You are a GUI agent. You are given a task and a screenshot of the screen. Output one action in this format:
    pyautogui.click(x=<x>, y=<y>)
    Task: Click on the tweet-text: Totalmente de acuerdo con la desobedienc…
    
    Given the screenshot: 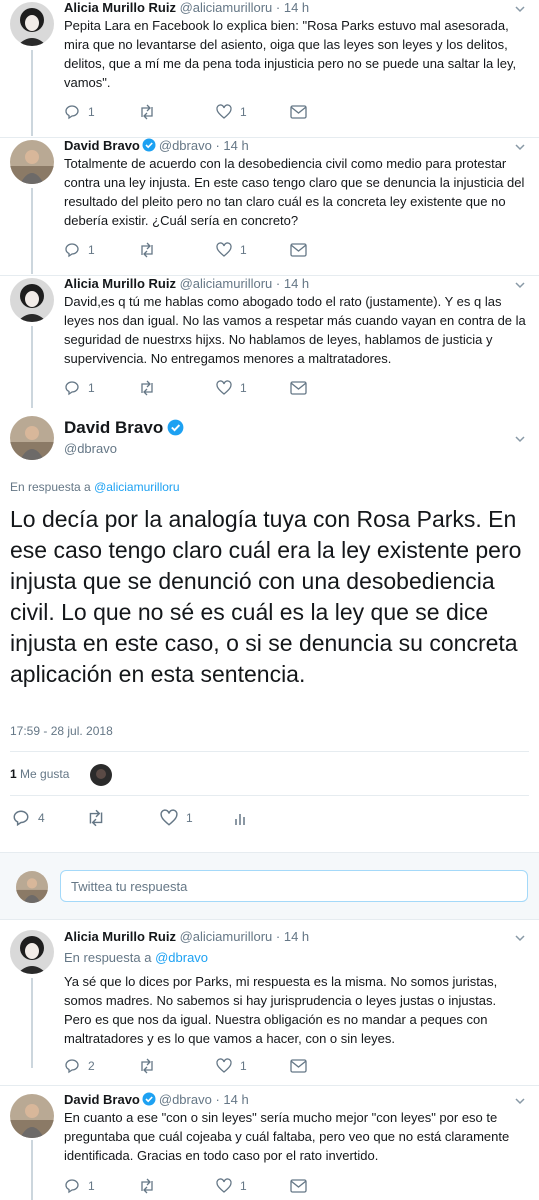 What is the action you would take?
    pyautogui.click(x=294, y=192)
    